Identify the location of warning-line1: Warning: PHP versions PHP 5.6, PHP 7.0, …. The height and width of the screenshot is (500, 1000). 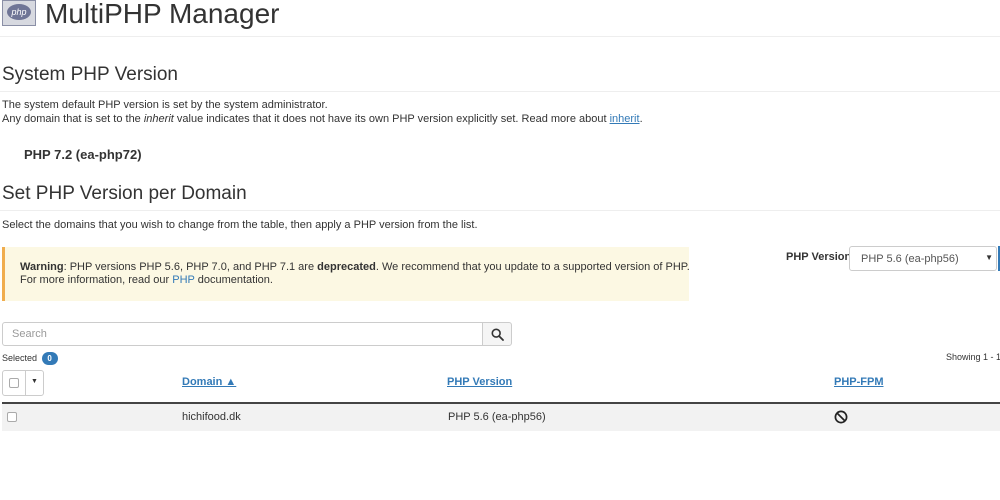
(355, 267).